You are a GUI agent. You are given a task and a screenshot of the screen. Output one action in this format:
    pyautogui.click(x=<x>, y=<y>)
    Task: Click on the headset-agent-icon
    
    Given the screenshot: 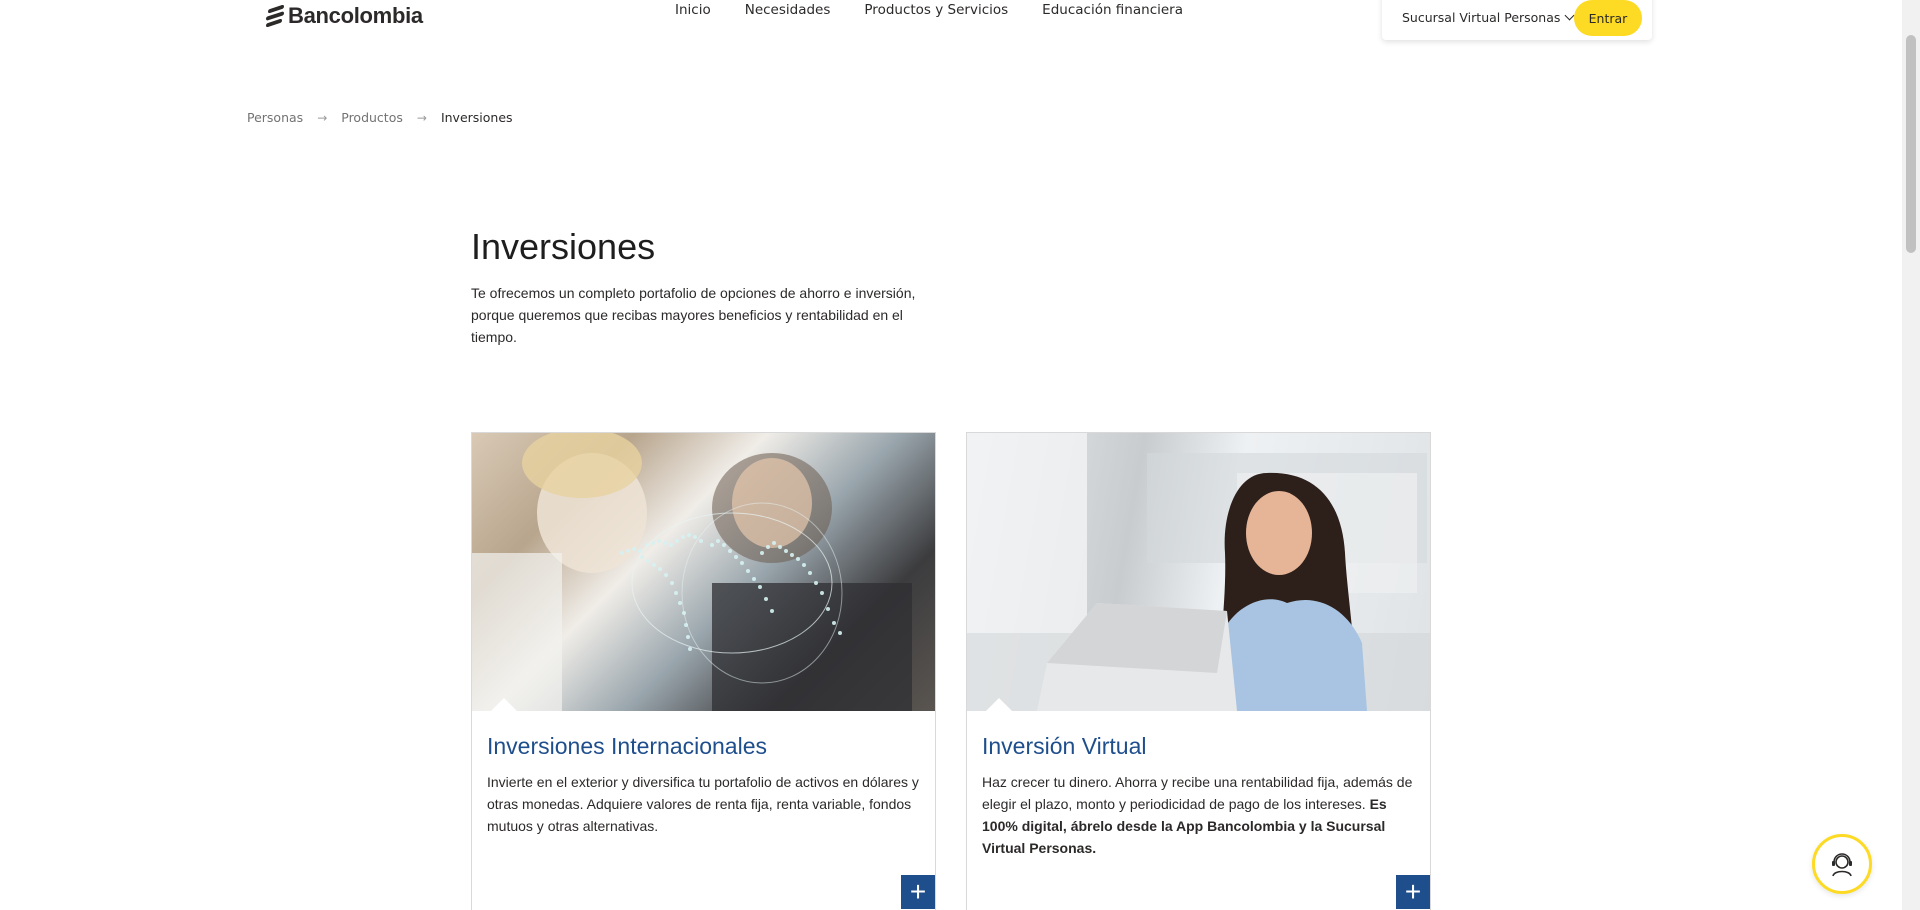 What is the action you would take?
    pyautogui.click(x=1842, y=865)
    